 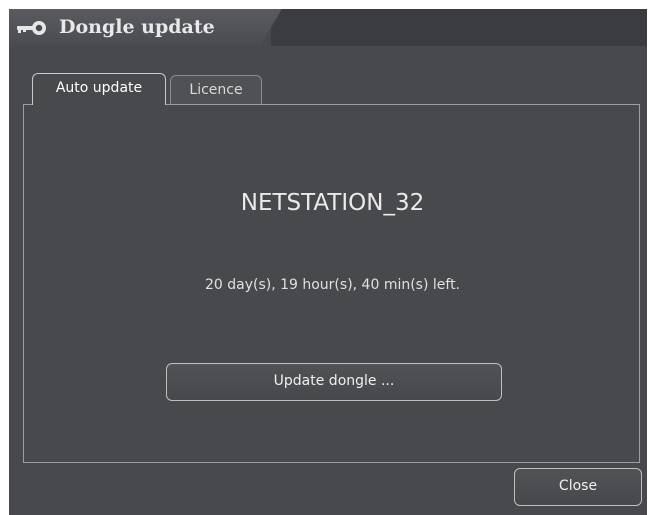 What do you see at coordinates (459, 27) in the screenshot?
I see `title-bar` at bounding box center [459, 27].